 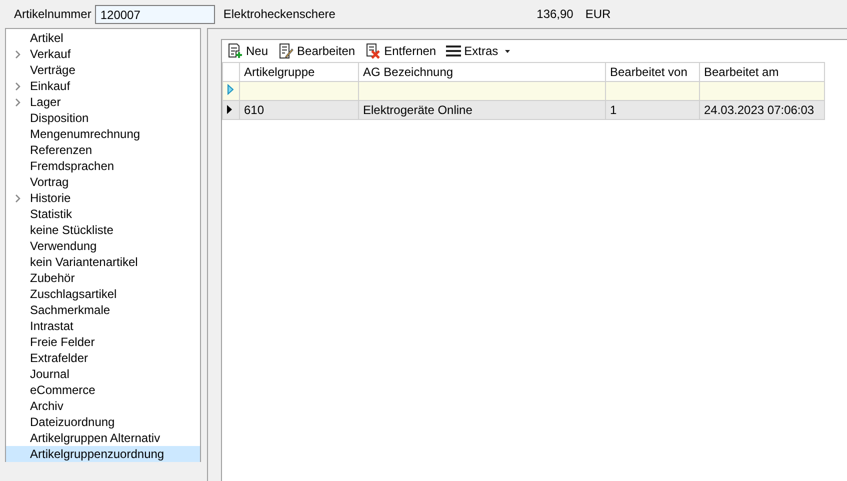 I want to click on sidebar-item-label: kein Variantenartikel, so click(x=84, y=262).